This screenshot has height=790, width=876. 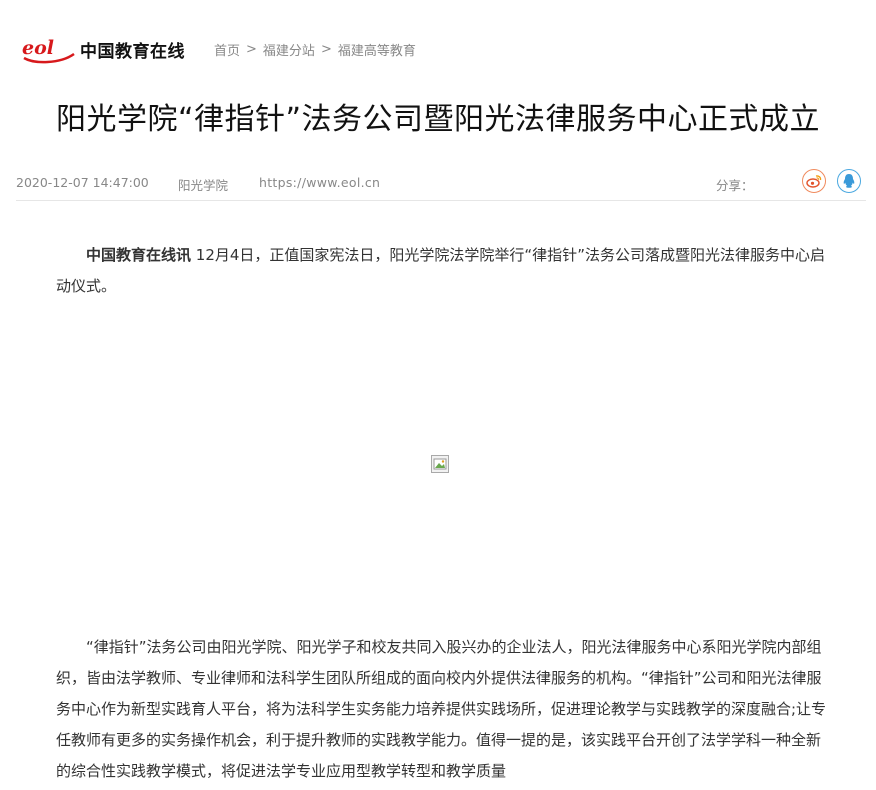 What do you see at coordinates (139, 255) in the screenshot?
I see `lead-source: 中国教育在线讯` at bounding box center [139, 255].